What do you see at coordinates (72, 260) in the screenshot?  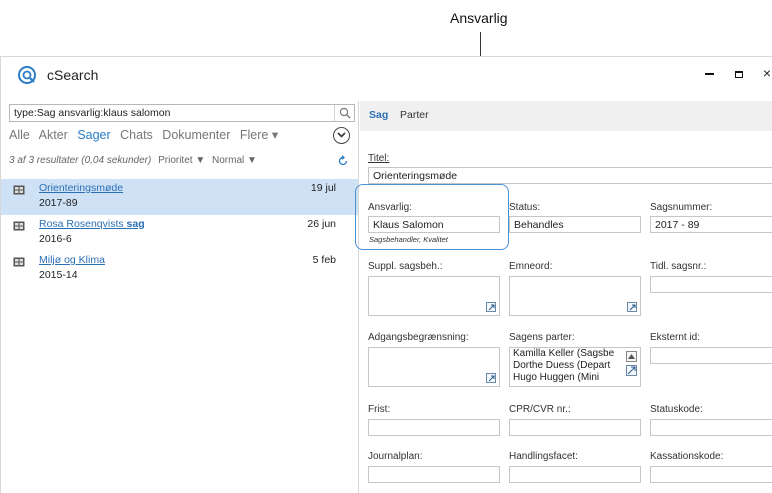 I see `result-title-link: Miljø og Klima` at bounding box center [72, 260].